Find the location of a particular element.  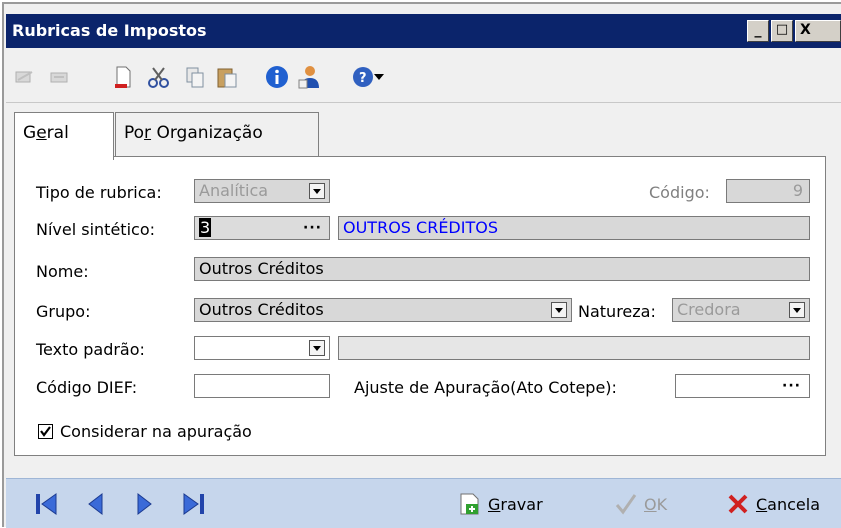

ok-label-a: O is located at coordinates (650, 504).